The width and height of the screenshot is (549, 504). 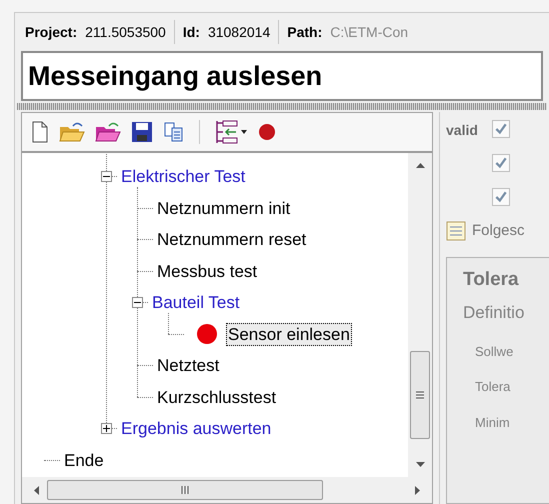 I want to click on info-label: Project:, so click(x=51, y=32).